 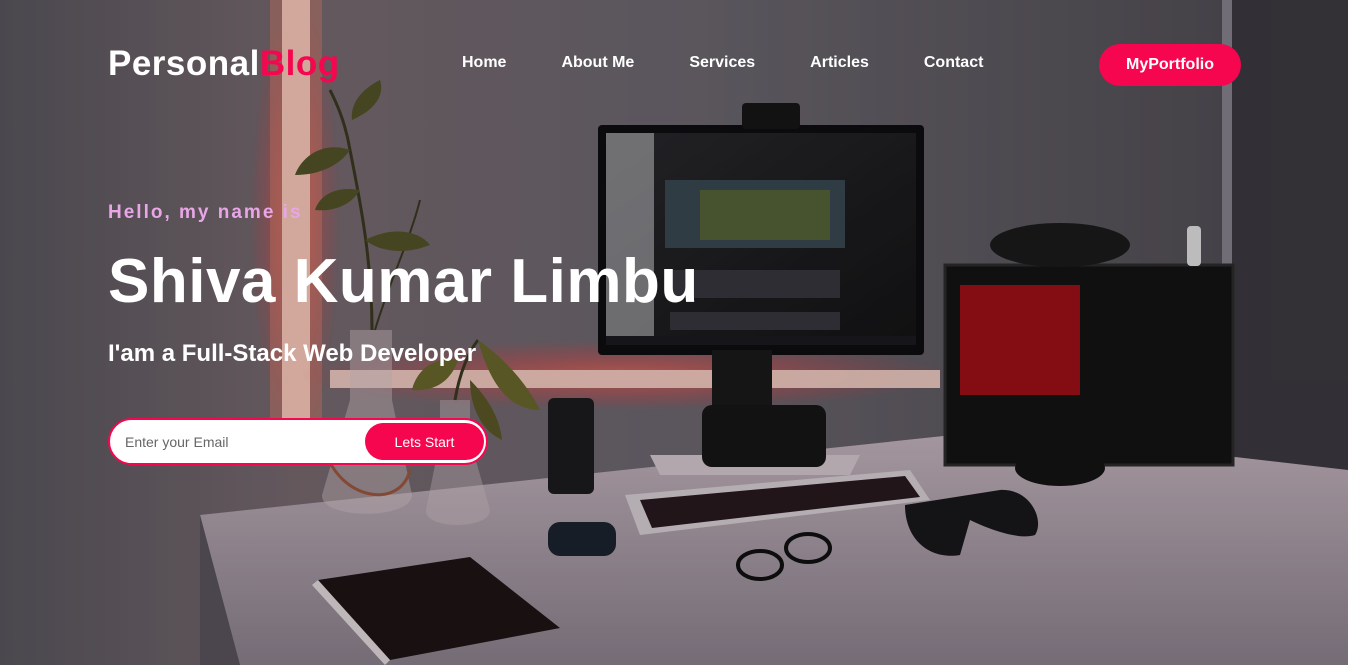 What do you see at coordinates (184, 63) in the screenshot?
I see `logo-text-personal: Personal` at bounding box center [184, 63].